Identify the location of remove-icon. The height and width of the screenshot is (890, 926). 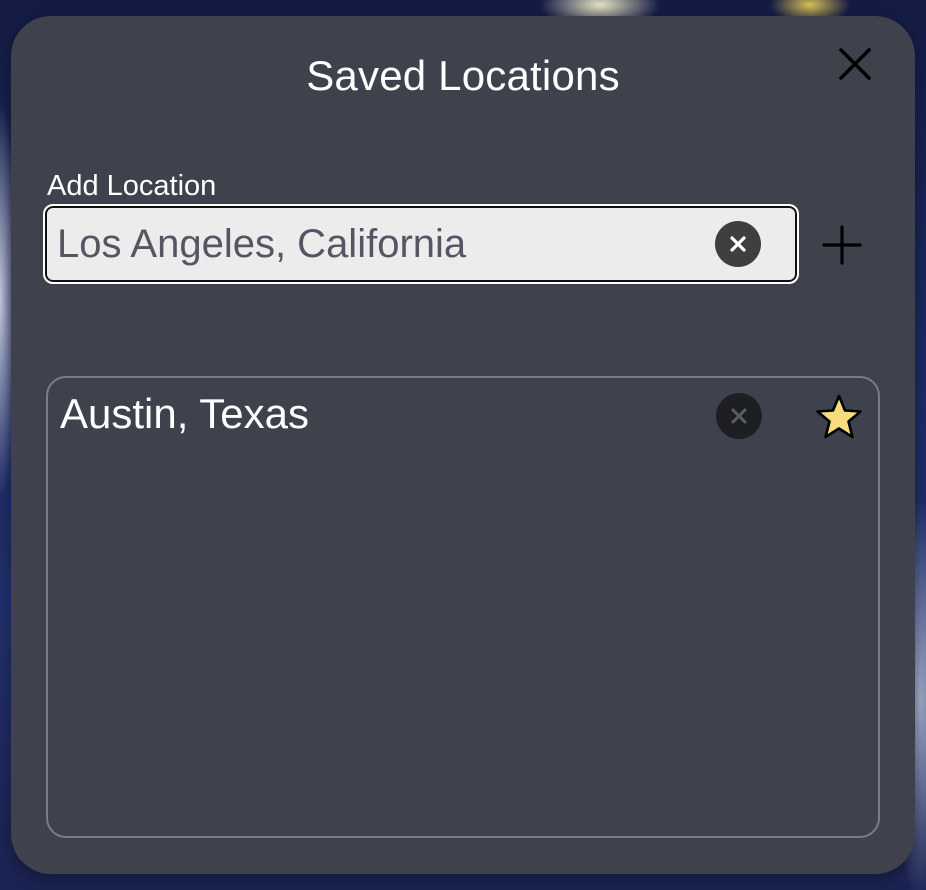
(739, 416).